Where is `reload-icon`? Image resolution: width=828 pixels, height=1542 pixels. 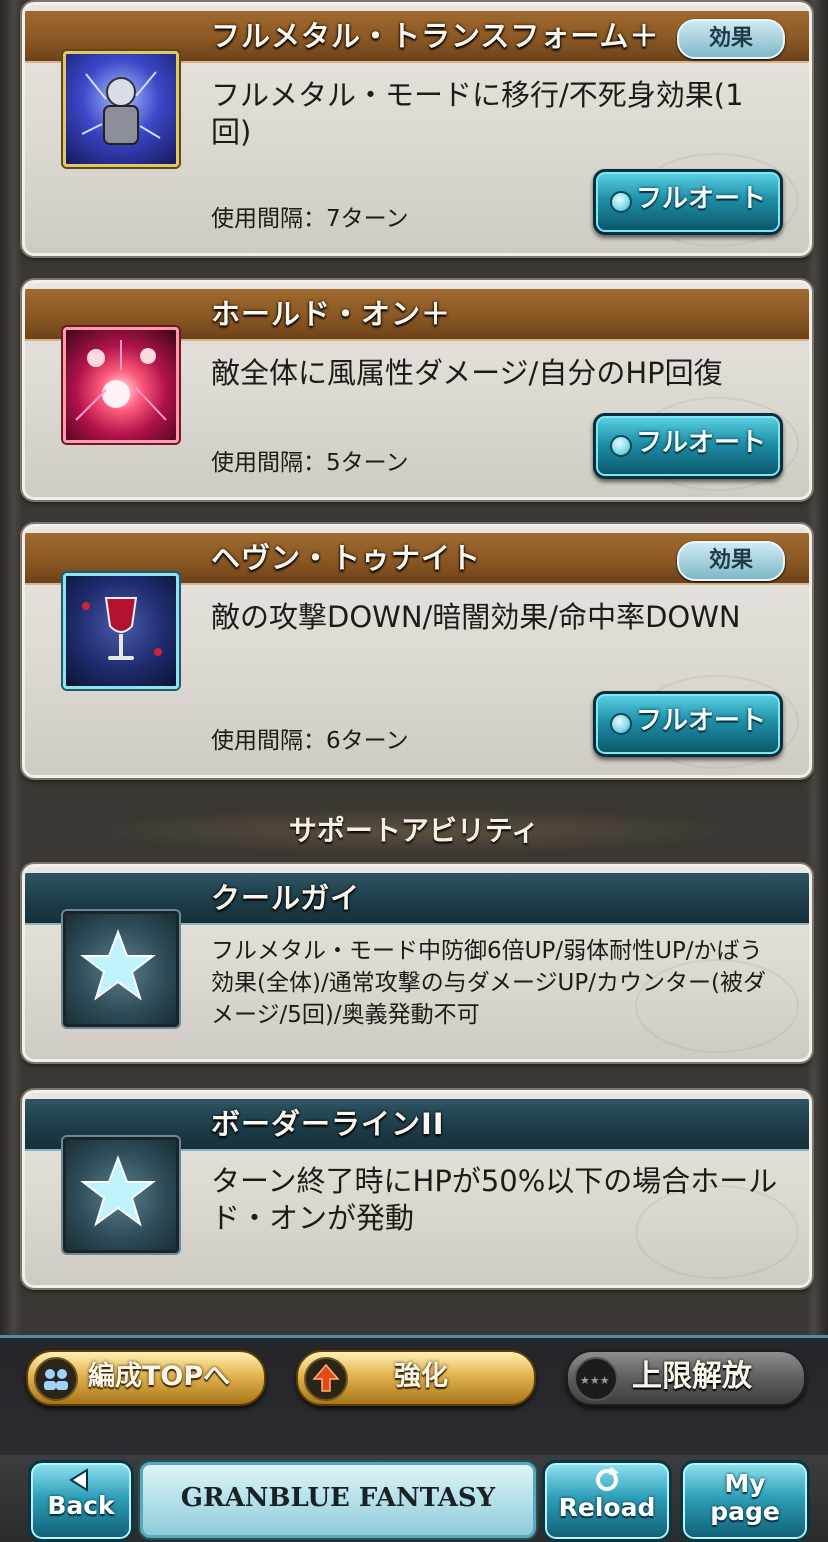
reload-icon is located at coordinates (607, 1479).